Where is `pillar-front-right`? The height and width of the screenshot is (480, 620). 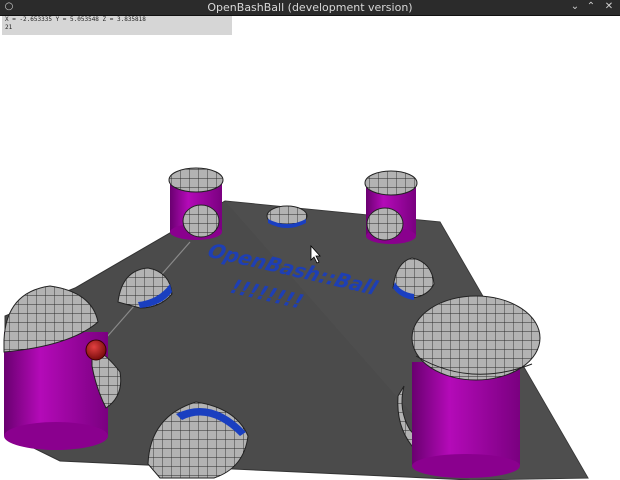 pillar-front-right is located at coordinates (469, 386).